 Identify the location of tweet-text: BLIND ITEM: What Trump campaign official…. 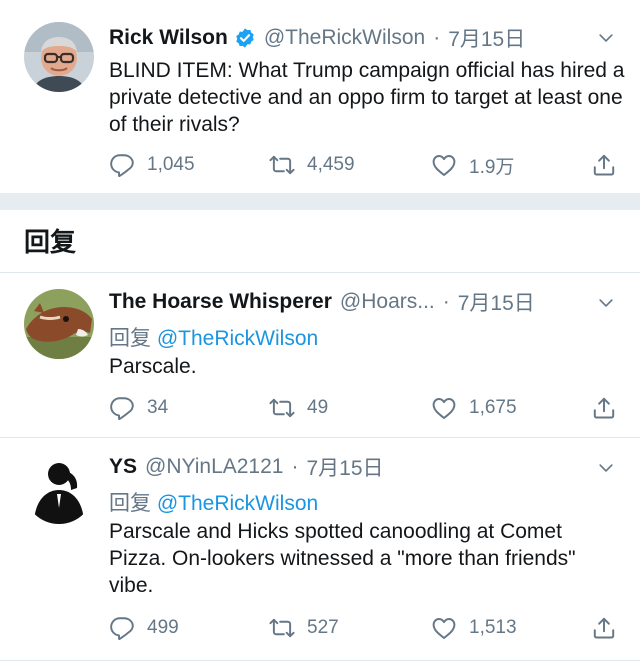
(367, 97).